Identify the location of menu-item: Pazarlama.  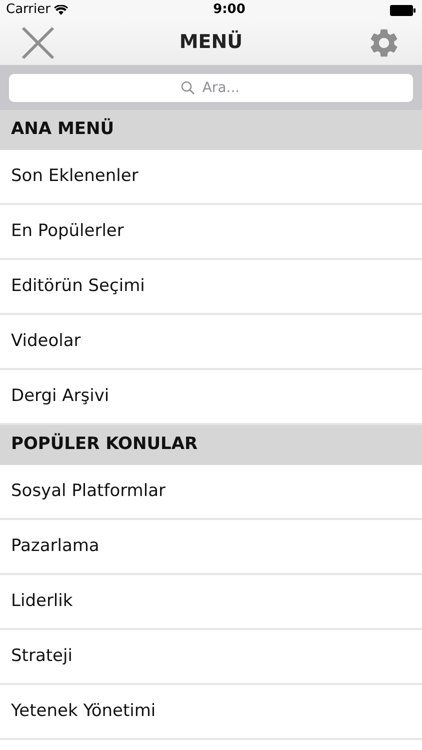
(211, 547).